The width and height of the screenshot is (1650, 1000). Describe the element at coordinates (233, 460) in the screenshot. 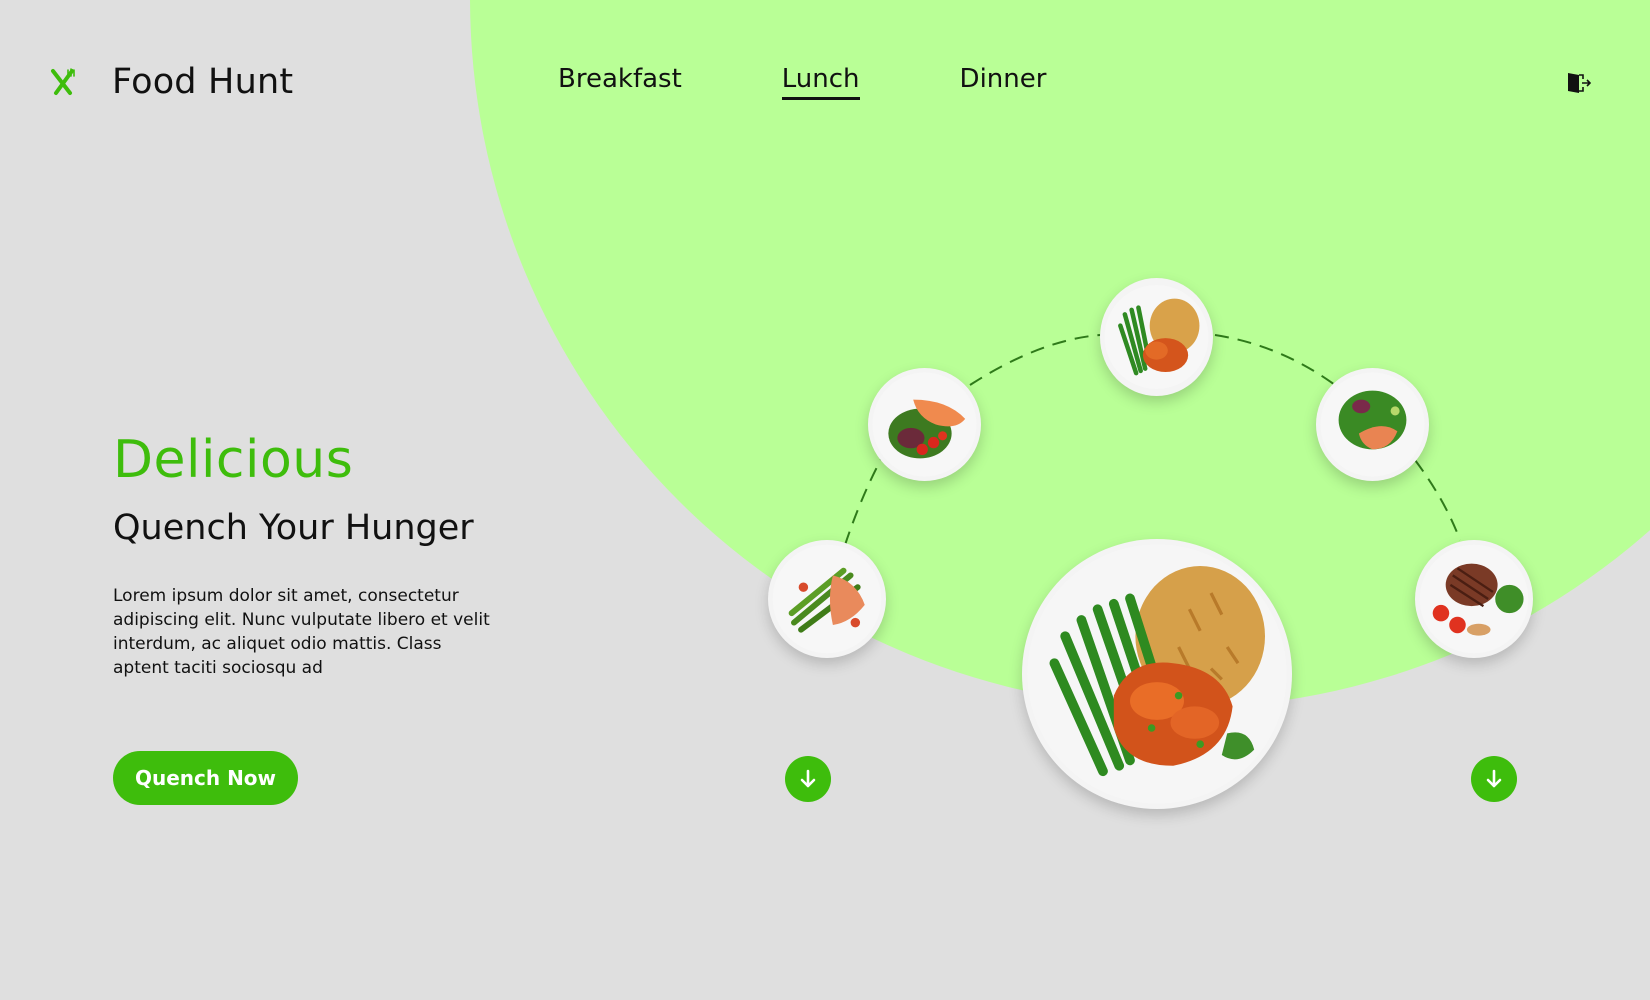

I see `hero-title: Delicious` at that location.